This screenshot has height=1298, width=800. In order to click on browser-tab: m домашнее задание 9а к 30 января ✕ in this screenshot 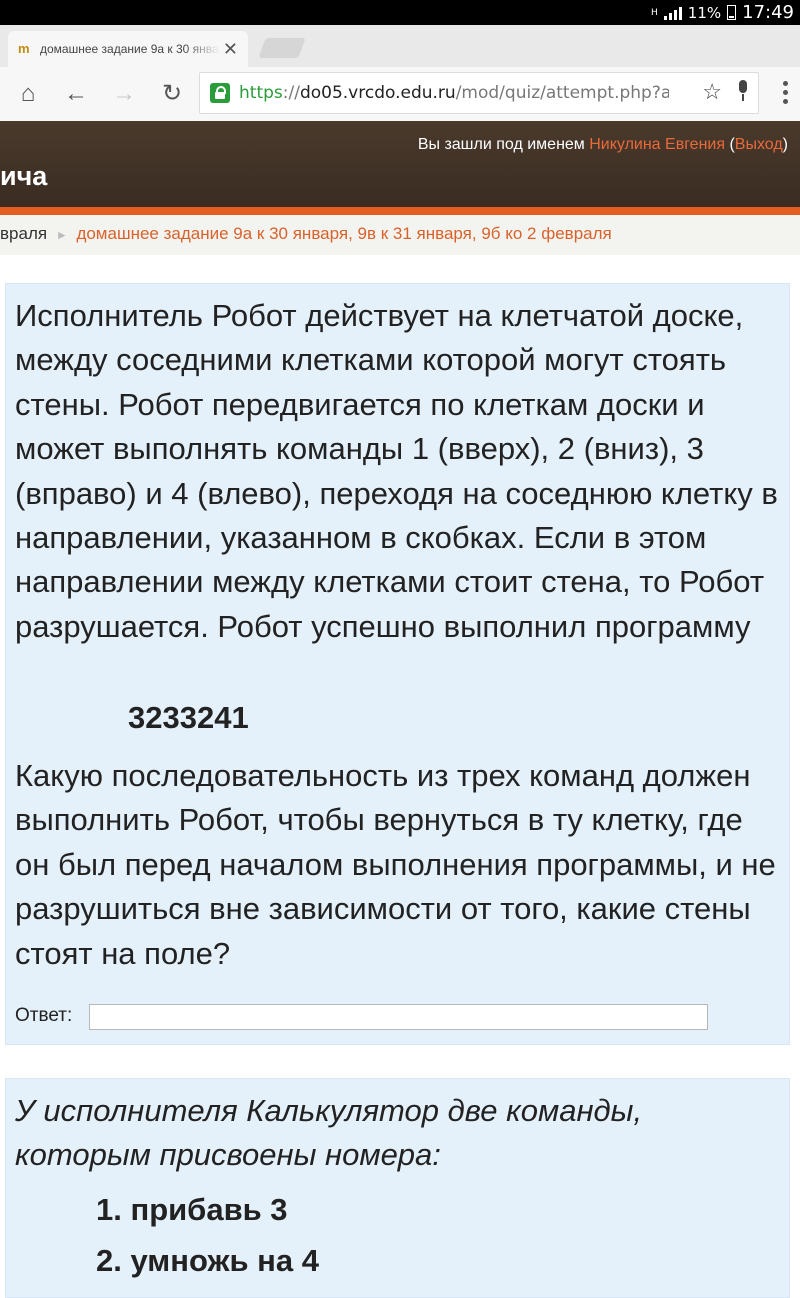, I will do `click(128, 49)`.